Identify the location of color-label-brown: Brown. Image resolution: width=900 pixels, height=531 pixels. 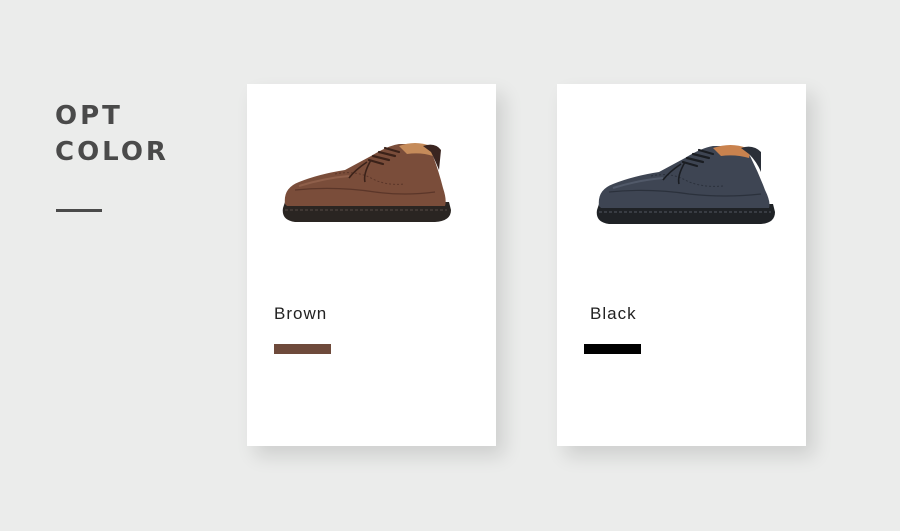
(301, 313).